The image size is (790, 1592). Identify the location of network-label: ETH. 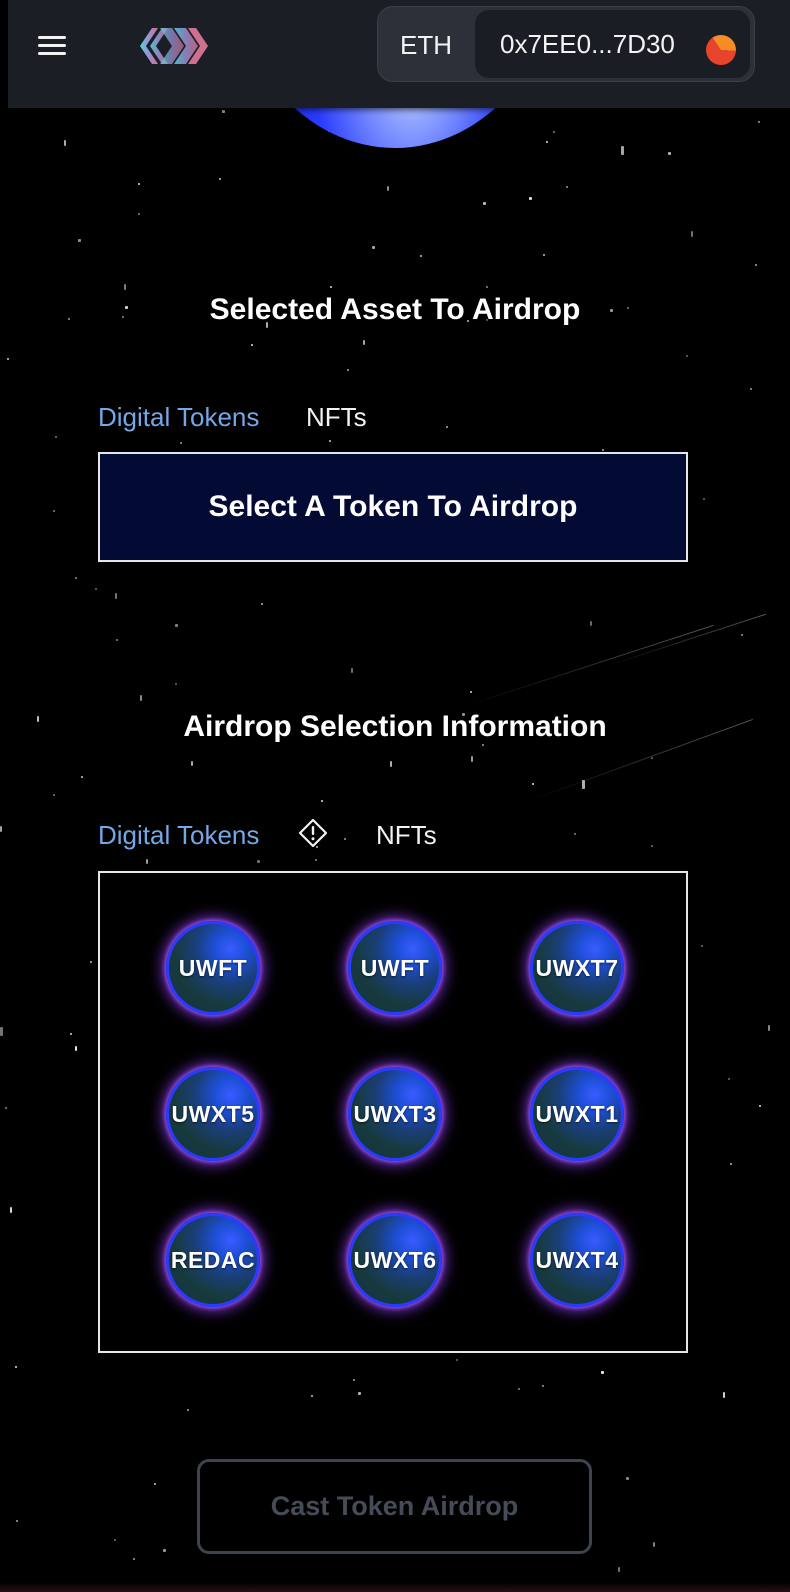
(426, 45).